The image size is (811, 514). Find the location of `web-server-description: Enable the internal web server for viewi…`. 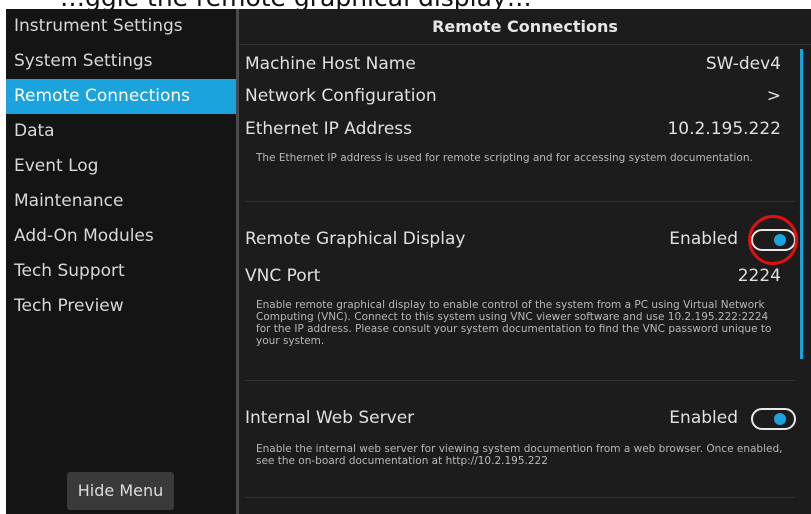

web-server-description: Enable the internal web server for viewi… is located at coordinates (519, 455).